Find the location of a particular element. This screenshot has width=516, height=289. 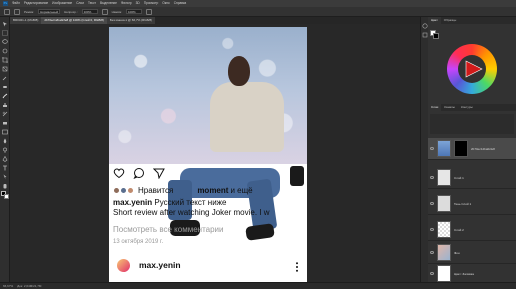

flow-label: Нажим: is located at coordinates (116, 11).